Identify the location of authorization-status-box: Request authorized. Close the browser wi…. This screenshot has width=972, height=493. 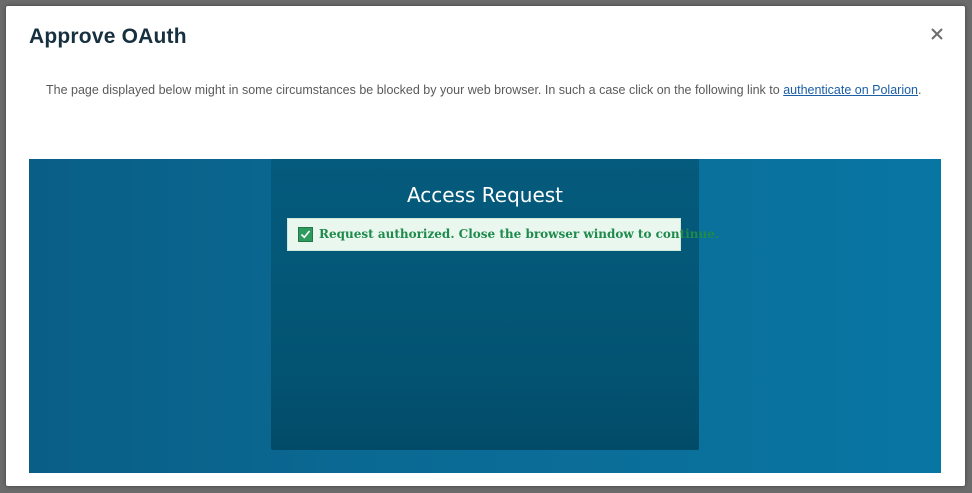
(503, 234).